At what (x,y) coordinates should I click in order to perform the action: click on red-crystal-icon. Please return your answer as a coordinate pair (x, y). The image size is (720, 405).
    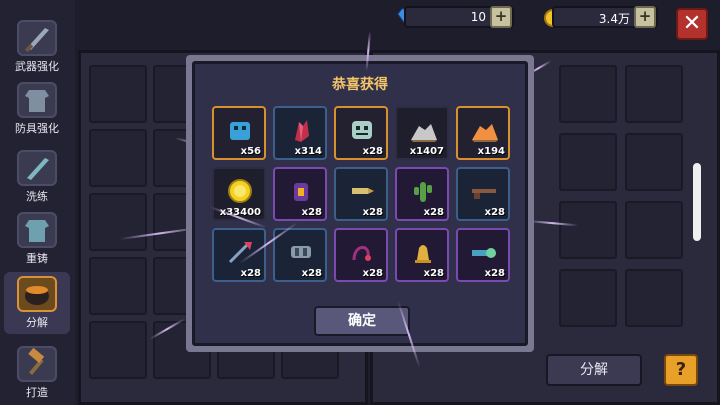
    Looking at the image, I should click on (302, 131).